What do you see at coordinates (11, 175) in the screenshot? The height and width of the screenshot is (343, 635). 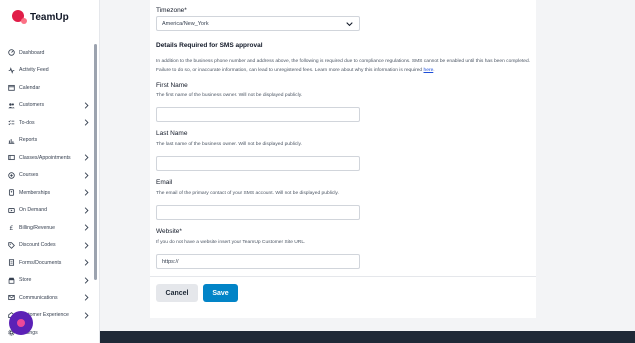 I see `courses-icon` at bounding box center [11, 175].